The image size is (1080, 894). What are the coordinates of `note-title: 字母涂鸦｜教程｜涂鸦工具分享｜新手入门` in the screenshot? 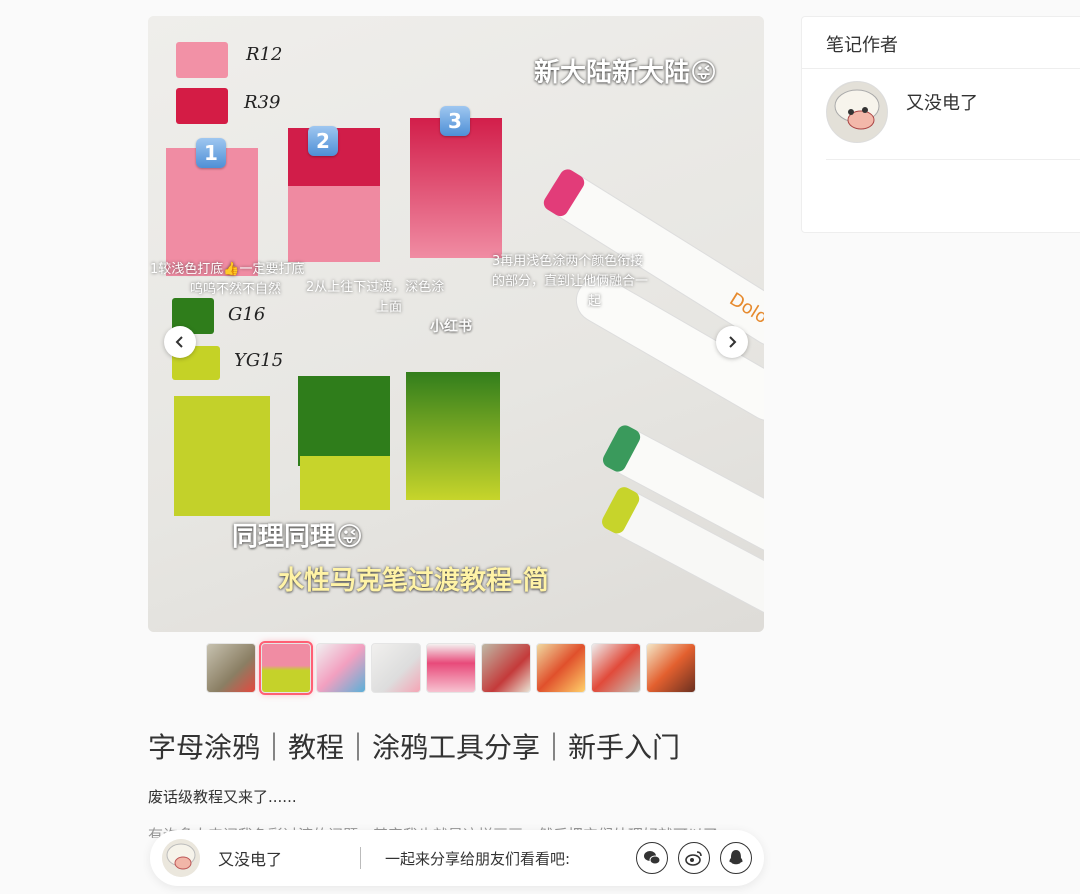 It's located at (414, 747).